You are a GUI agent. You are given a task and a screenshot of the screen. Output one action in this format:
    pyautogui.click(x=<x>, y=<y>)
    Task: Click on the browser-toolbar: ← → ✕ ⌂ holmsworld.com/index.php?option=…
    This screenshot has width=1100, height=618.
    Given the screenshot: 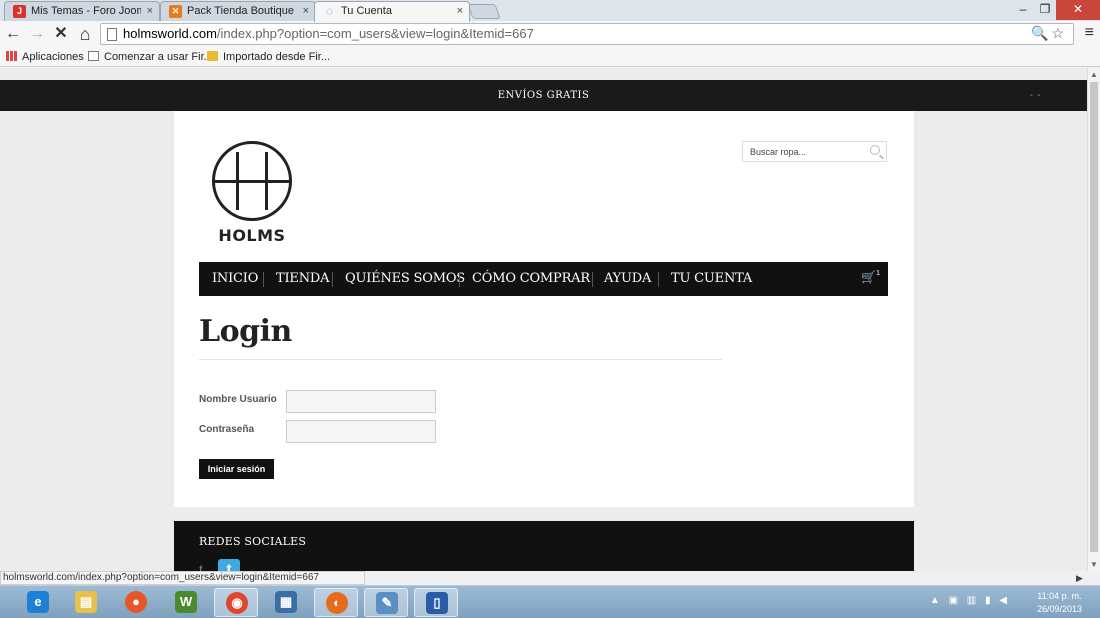 What is the action you would take?
    pyautogui.click(x=550, y=34)
    